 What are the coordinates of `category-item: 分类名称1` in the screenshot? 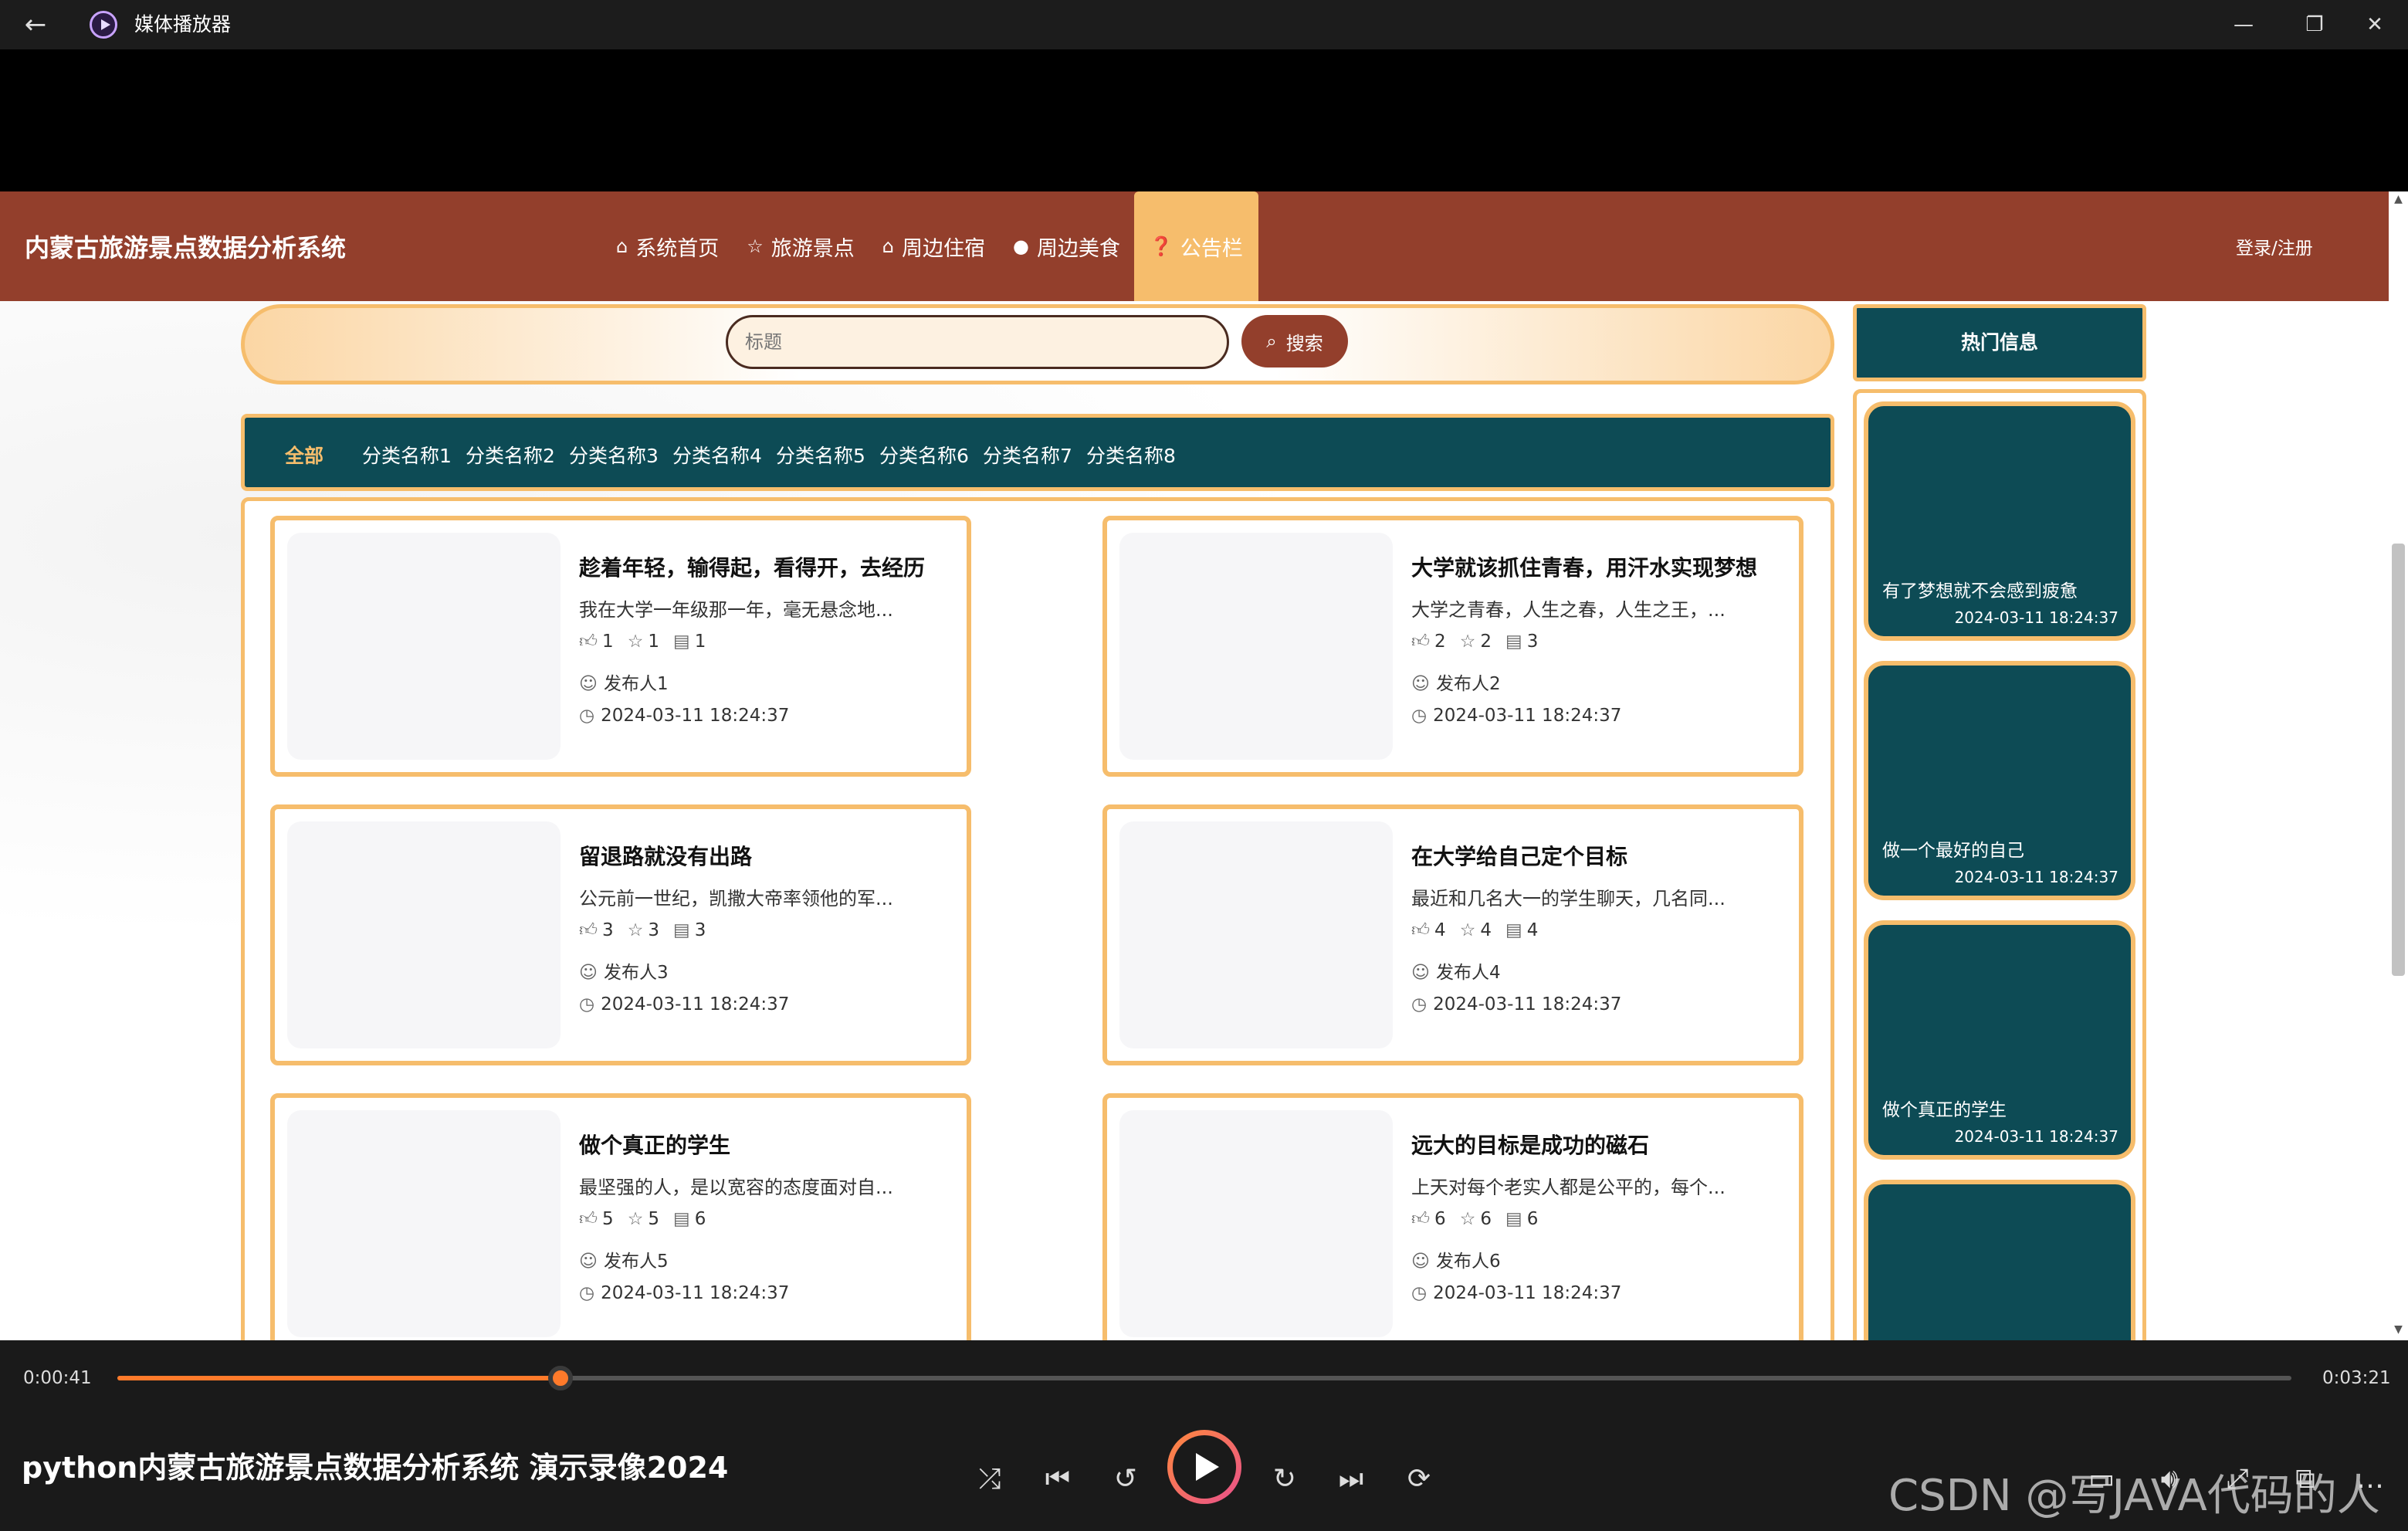 It's located at (407, 455).